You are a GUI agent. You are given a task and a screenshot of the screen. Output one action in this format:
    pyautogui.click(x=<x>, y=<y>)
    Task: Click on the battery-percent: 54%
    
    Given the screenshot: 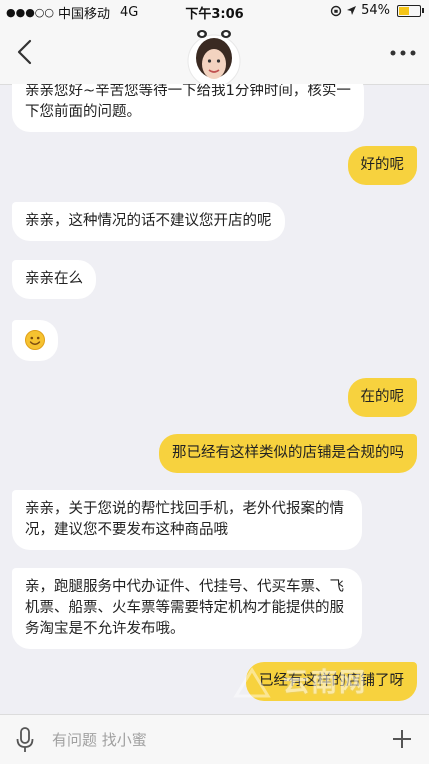 What is the action you would take?
    pyautogui.click(x=375, y=10)
    